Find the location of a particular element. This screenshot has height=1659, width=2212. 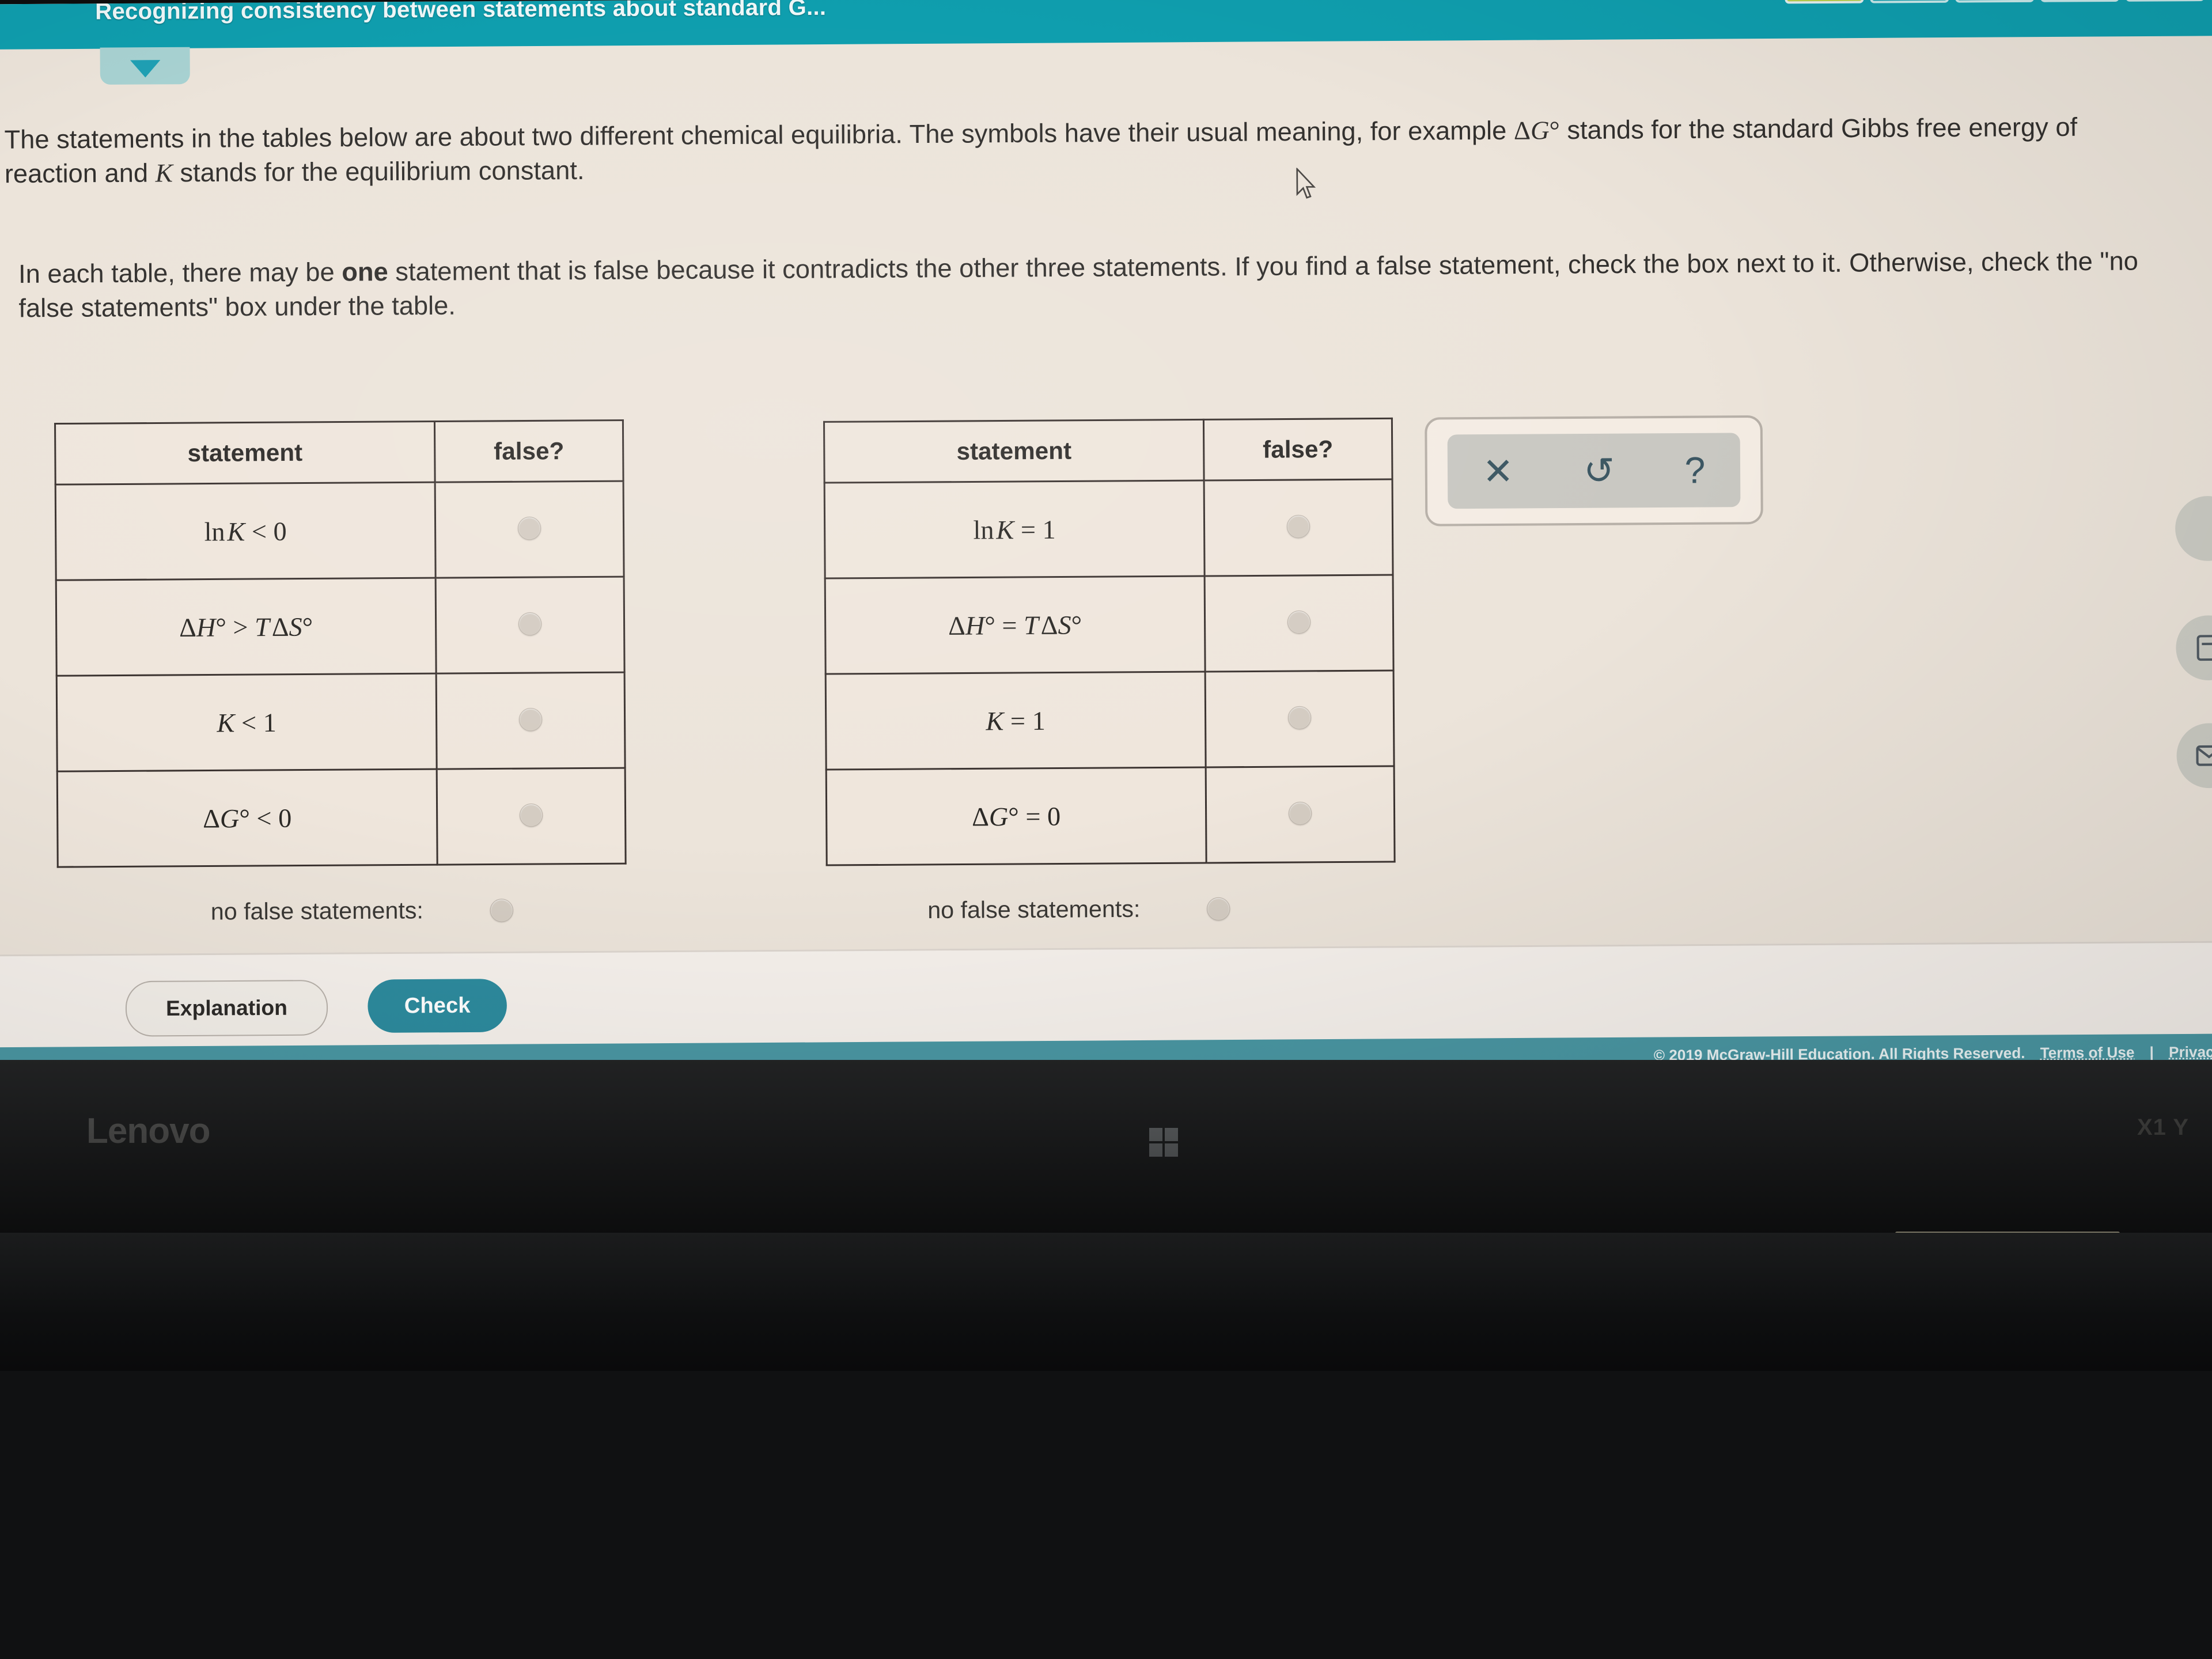

panel-collapse-tab is located at coordinates (145, 66).